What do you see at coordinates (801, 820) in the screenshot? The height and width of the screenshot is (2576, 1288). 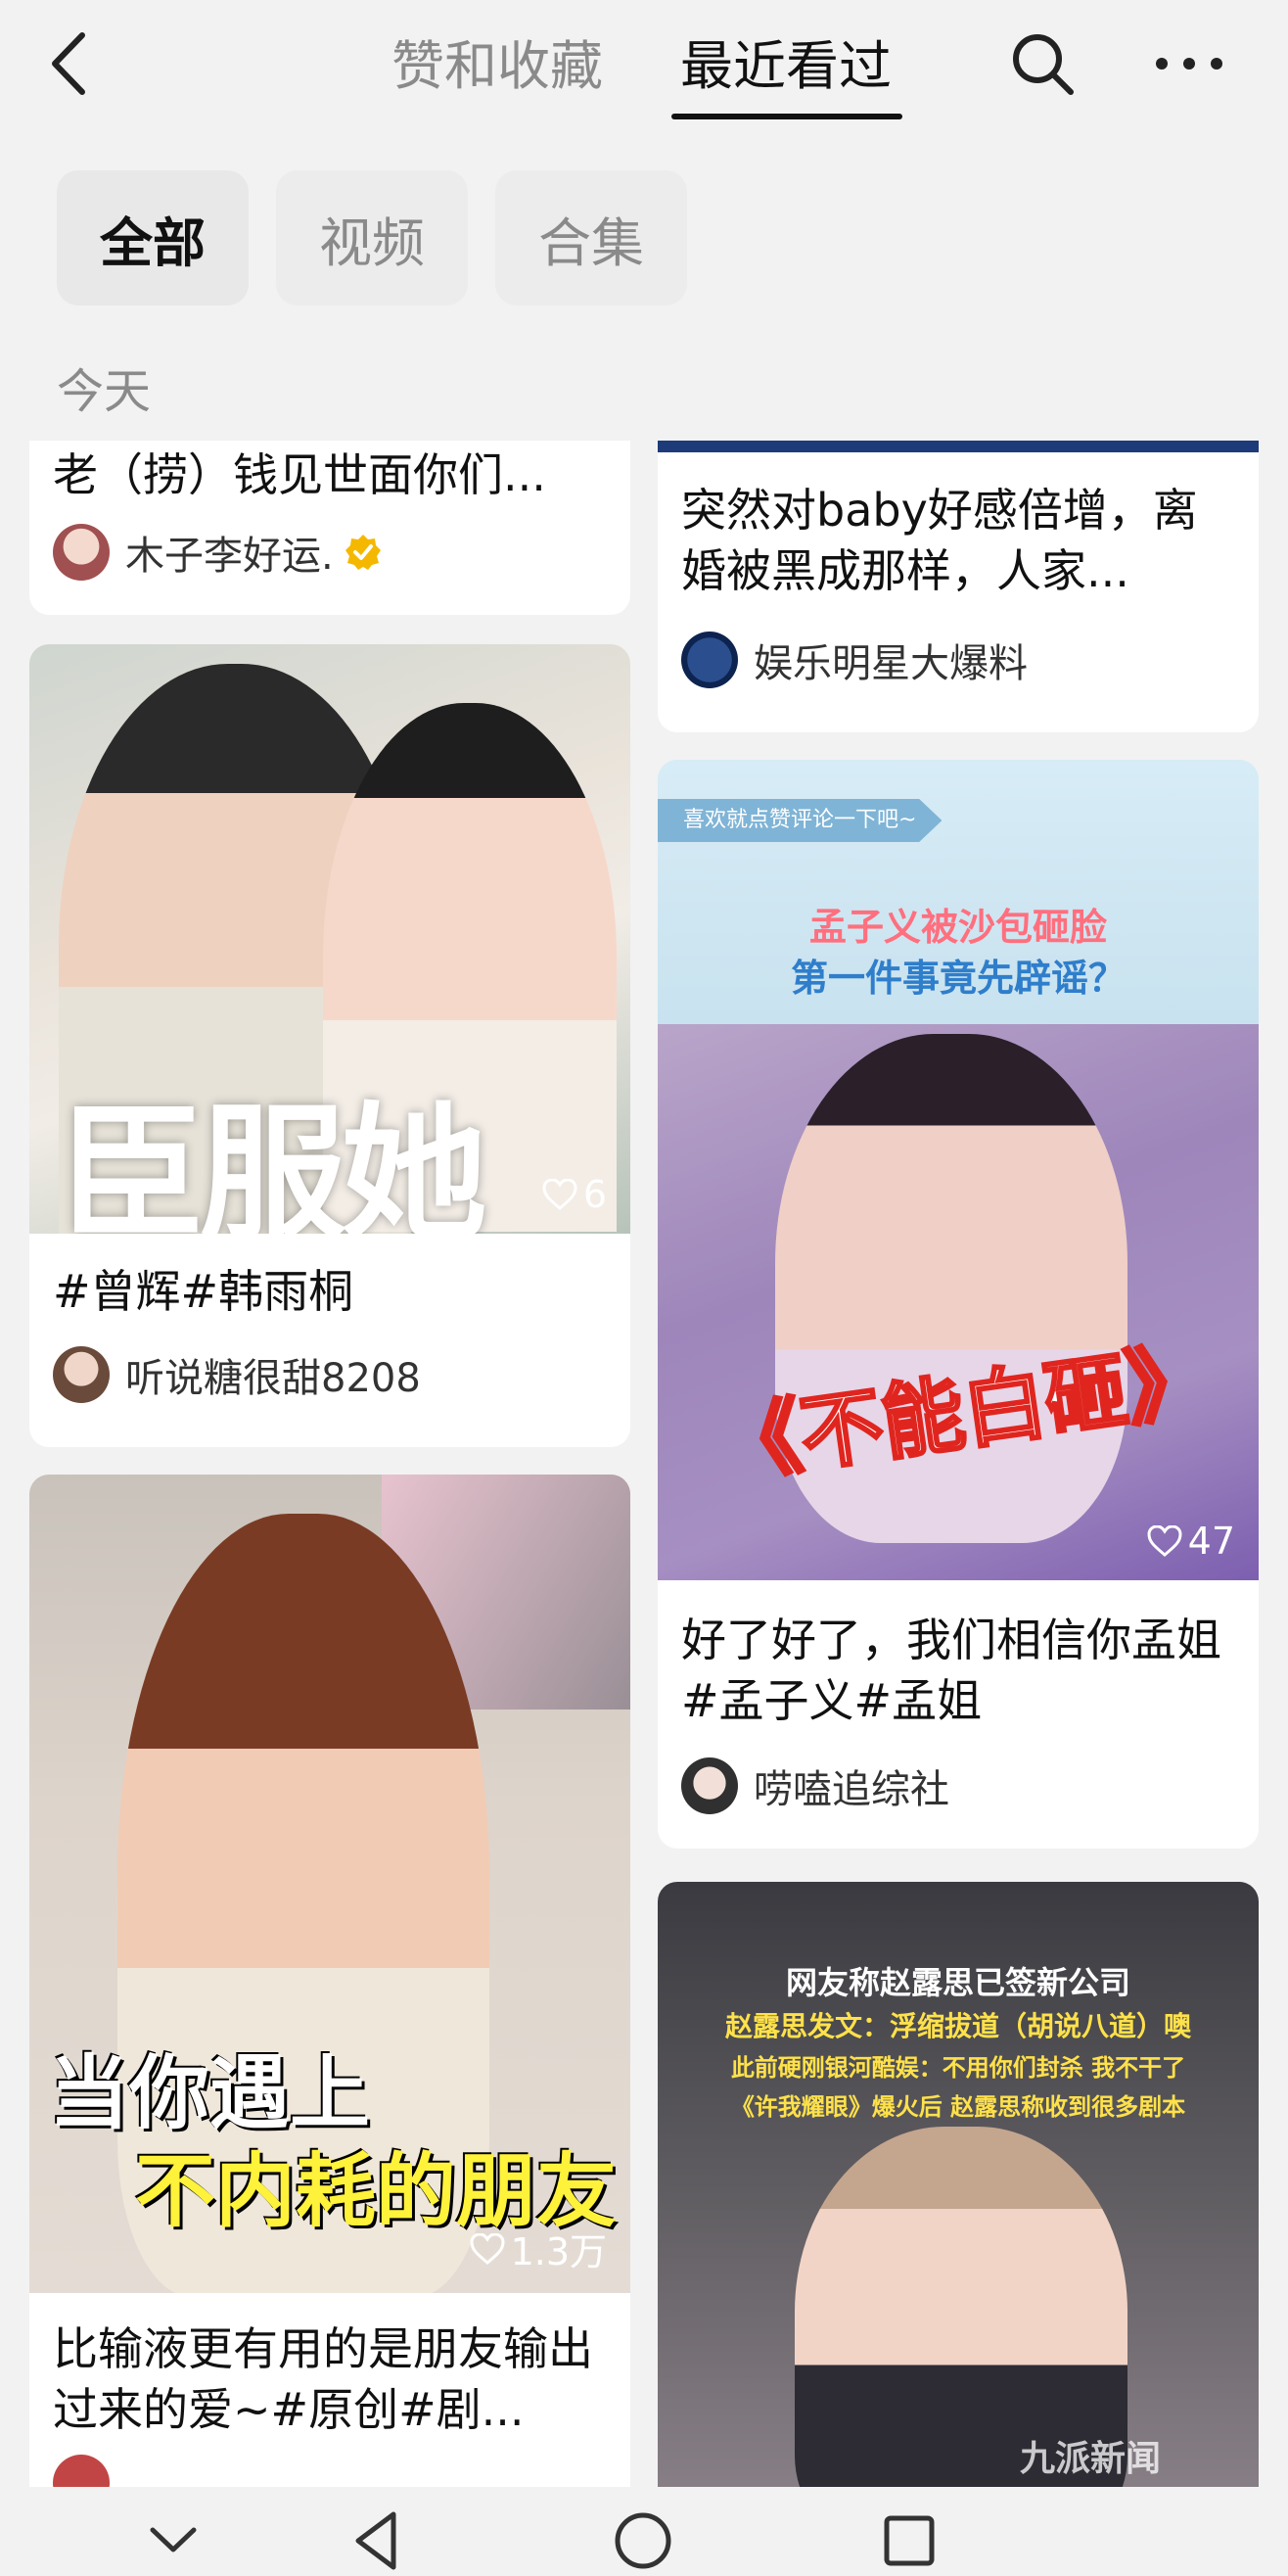 I see `banner-ribbon: 喜欢就点赞评论一下吧~` at bounding box center [801, 820].